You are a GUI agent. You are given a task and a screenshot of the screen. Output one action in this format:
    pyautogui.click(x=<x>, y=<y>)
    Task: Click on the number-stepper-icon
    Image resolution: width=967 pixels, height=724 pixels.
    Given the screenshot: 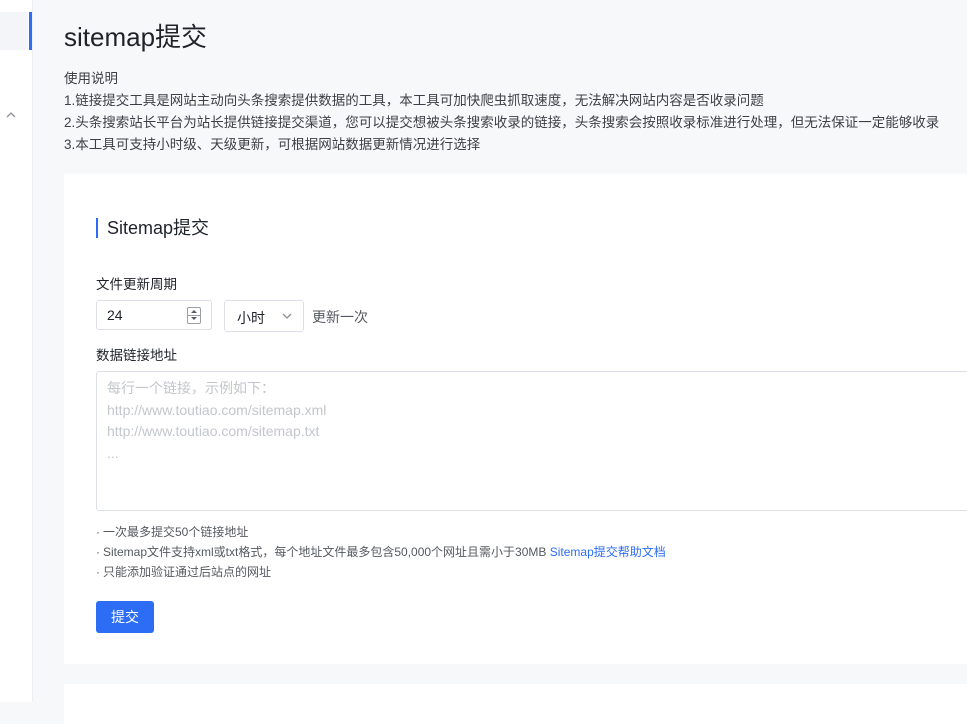 What is the action you would take?
    pyautogui.click(x=194, y=315)
    